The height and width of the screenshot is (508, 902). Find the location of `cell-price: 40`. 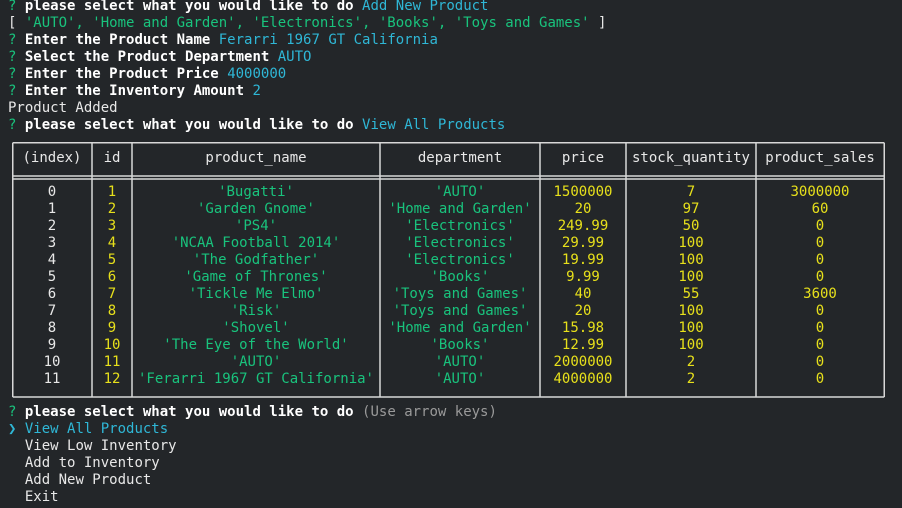

cell-price: 40 is located at coordinates (583, 294).